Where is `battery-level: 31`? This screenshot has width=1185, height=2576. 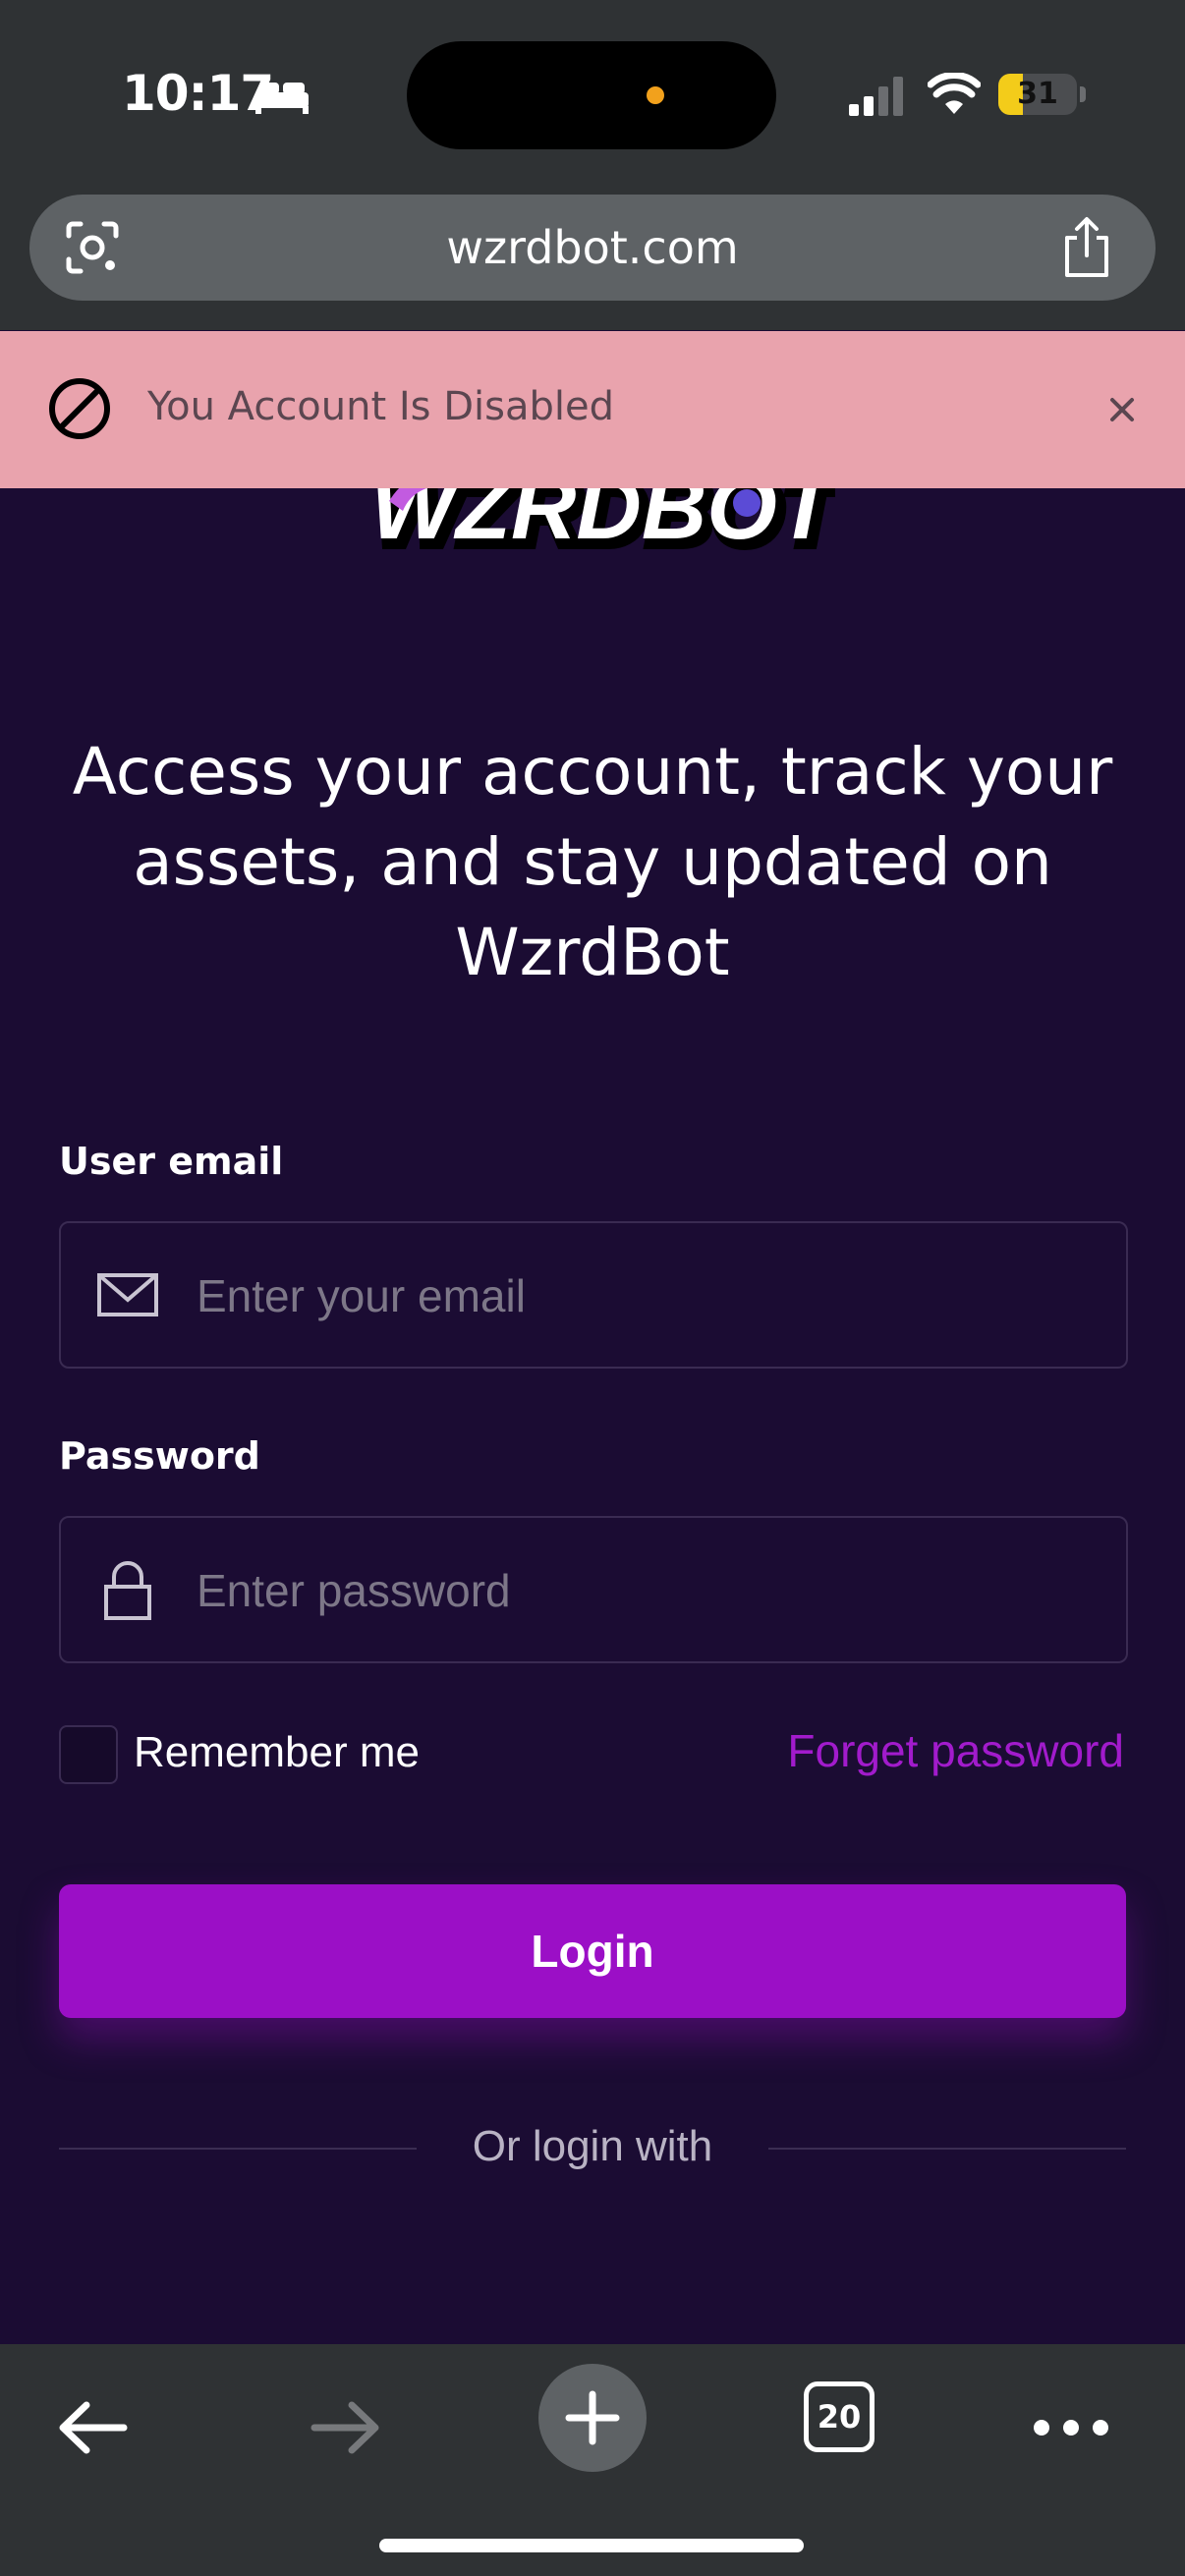 battery-level: 31 is located at coordinates (1038, 94).